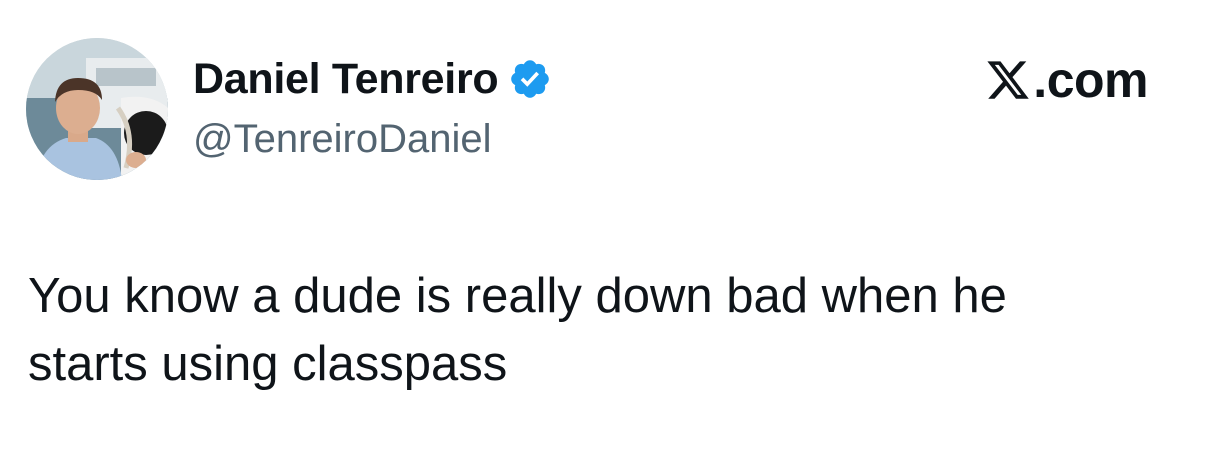 This screenshot has height=450, width=1206. Describe the element at coordinates (1090, 80) in the screenshot. I see `brand-domain-text: .com` at that location.